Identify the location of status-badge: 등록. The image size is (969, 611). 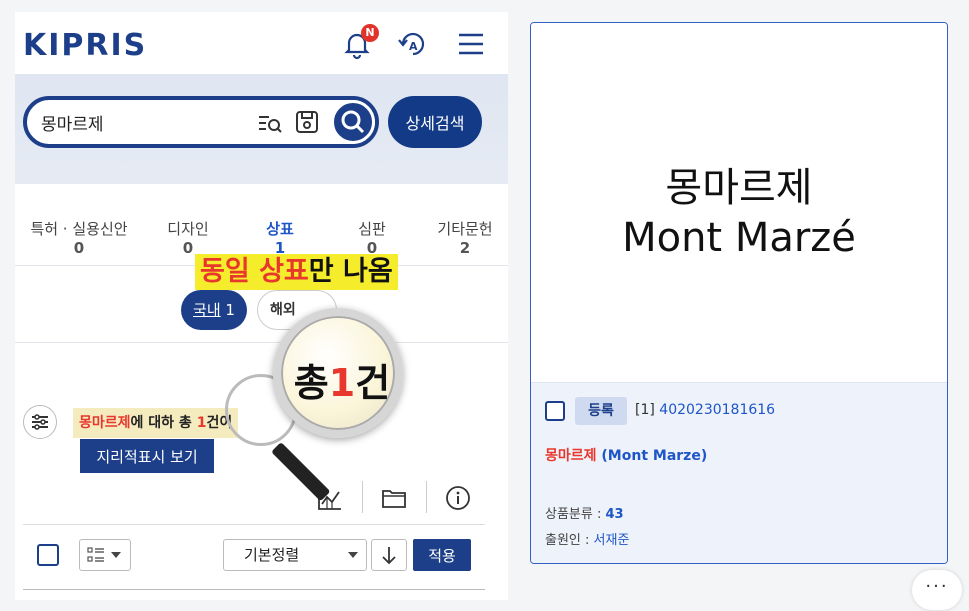
(601, 411).